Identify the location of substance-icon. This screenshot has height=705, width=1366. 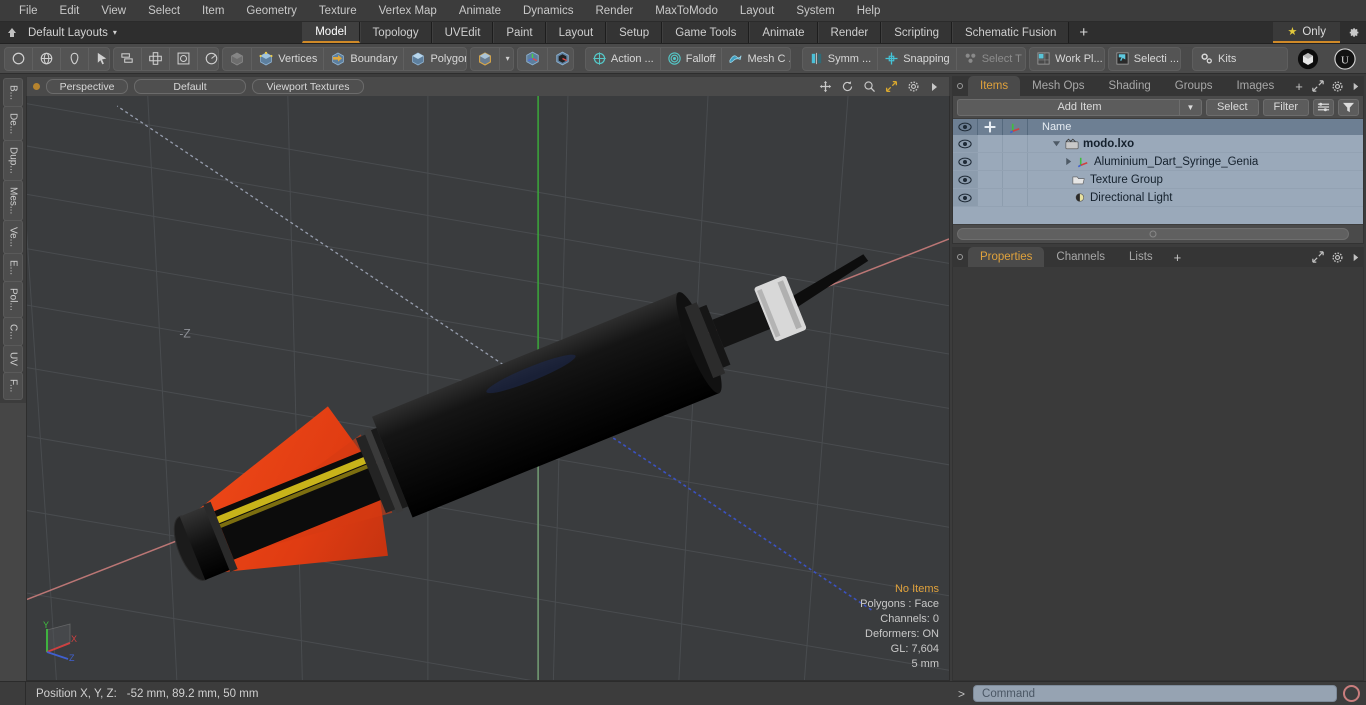
(1308, 59).